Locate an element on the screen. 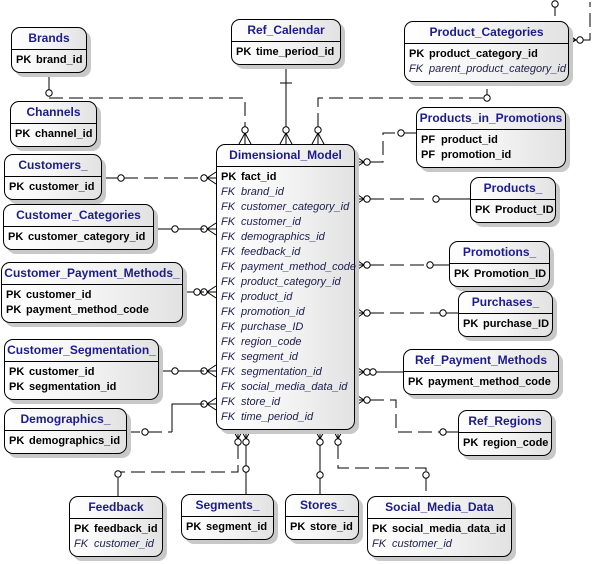 The height and width of the screenshot is (564, 592). entity-promotions: Promotions_ PK Promotion_ID is located at coordinates (499, 264).